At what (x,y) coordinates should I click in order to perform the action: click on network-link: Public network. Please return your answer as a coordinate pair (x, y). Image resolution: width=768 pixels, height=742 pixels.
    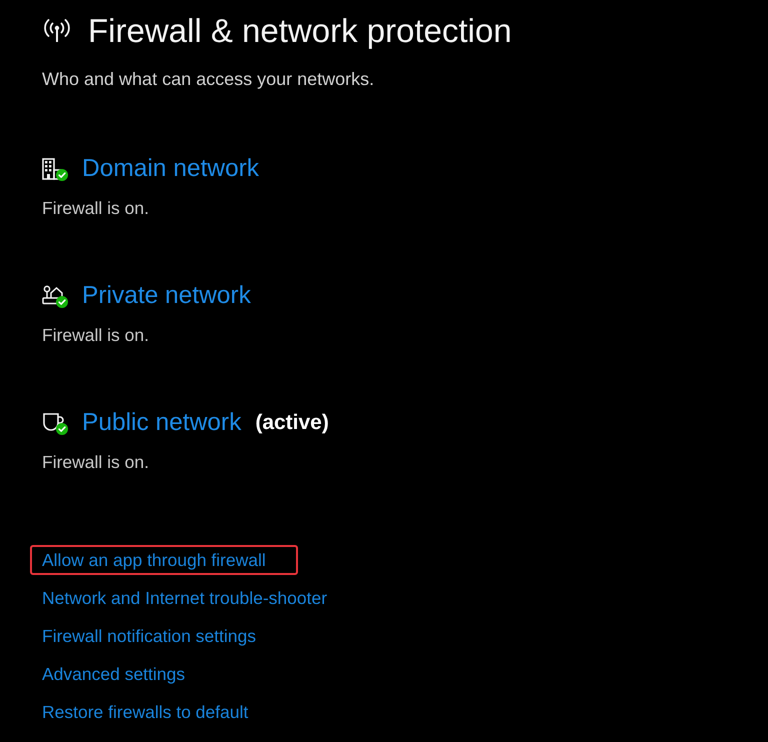
    Looking at the image, I should click on (162, 423).